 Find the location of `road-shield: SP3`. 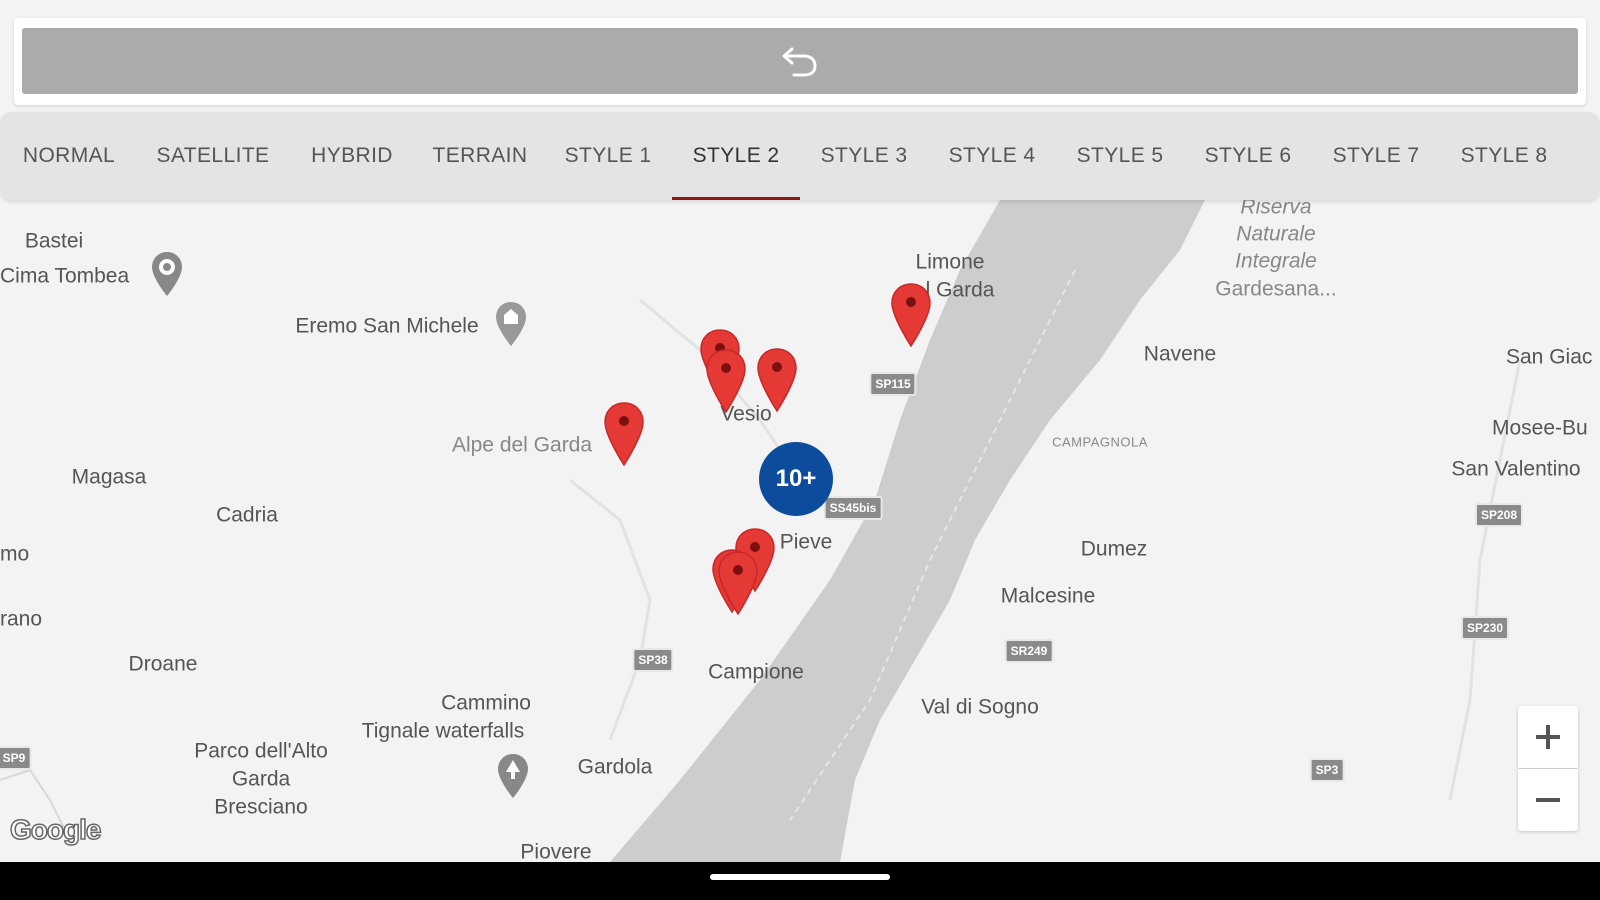

road-shield: SP3 is located at coordinates (1327, 770).